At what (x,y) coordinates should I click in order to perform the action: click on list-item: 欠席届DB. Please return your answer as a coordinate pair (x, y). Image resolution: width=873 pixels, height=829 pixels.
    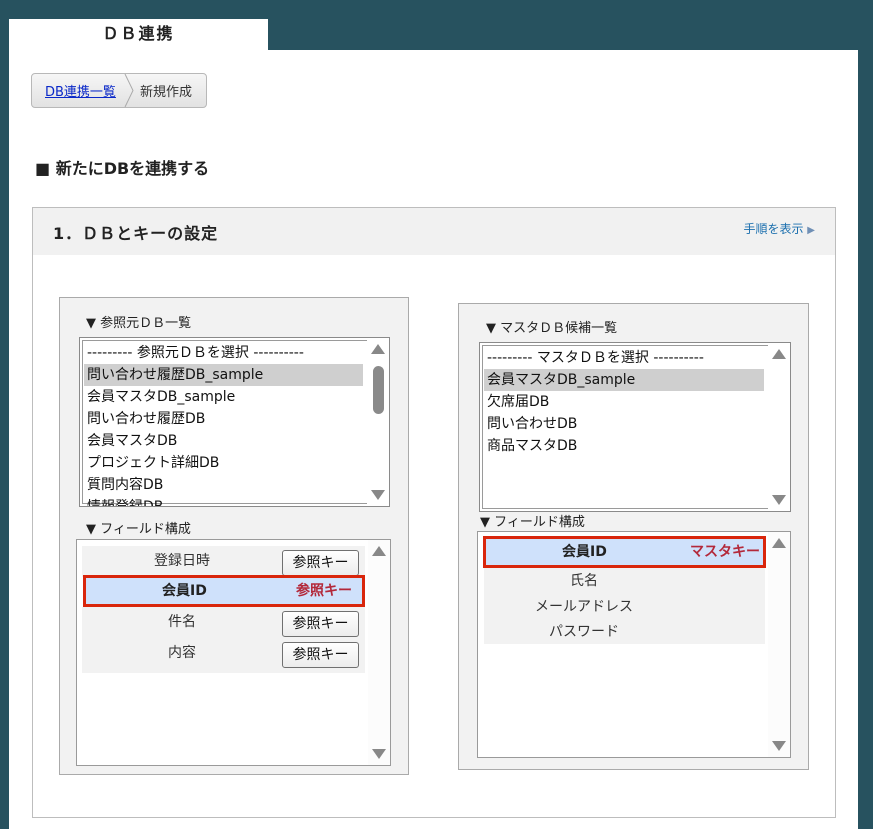
    Looking at the image, I should click on (624, 402).